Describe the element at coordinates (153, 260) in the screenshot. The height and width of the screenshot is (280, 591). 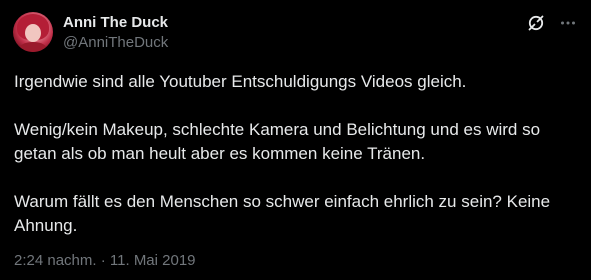
I see `tweet-date: 11. Mai 2019` at that location.